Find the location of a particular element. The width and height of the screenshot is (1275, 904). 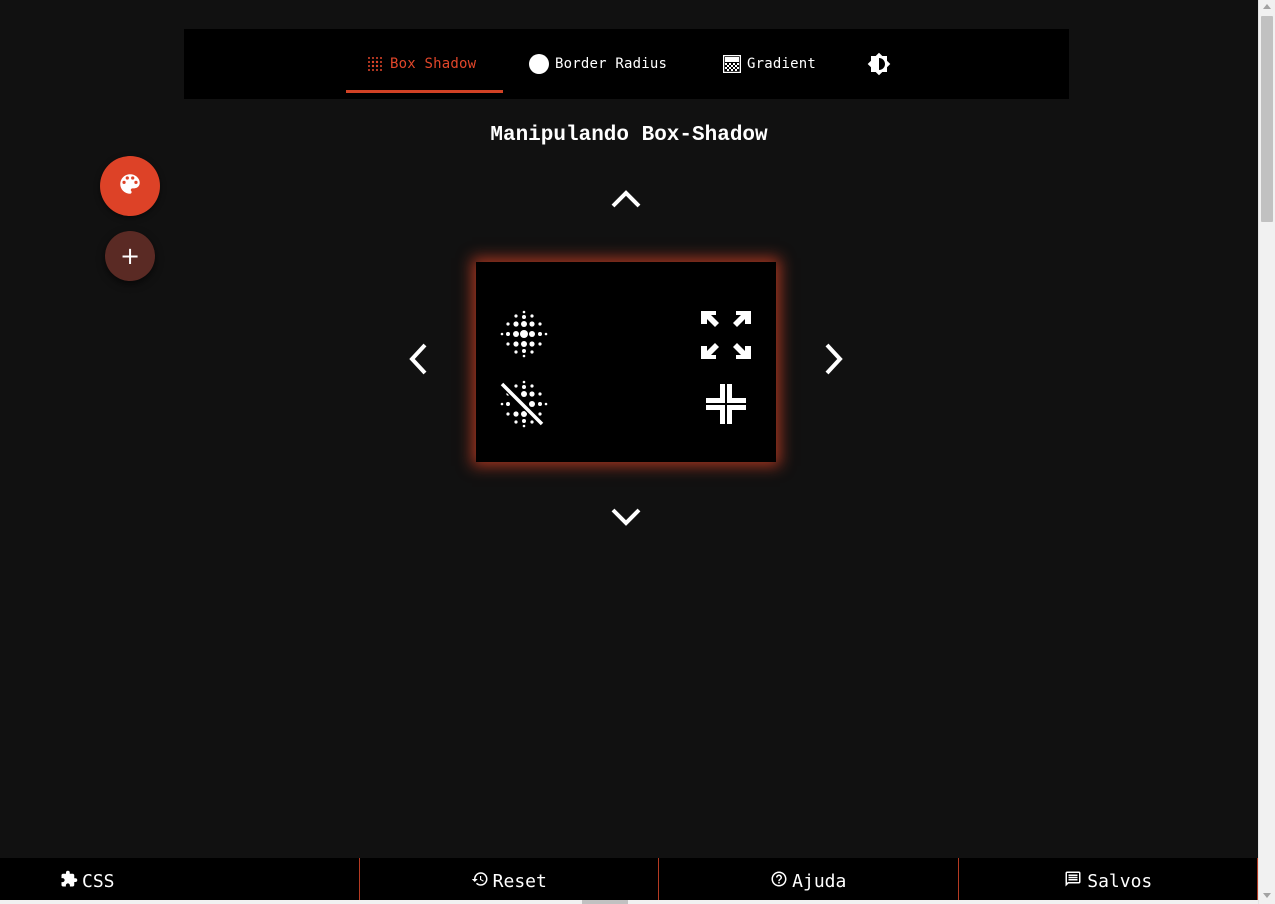

expand-icon is located at coordinates (726, 338).